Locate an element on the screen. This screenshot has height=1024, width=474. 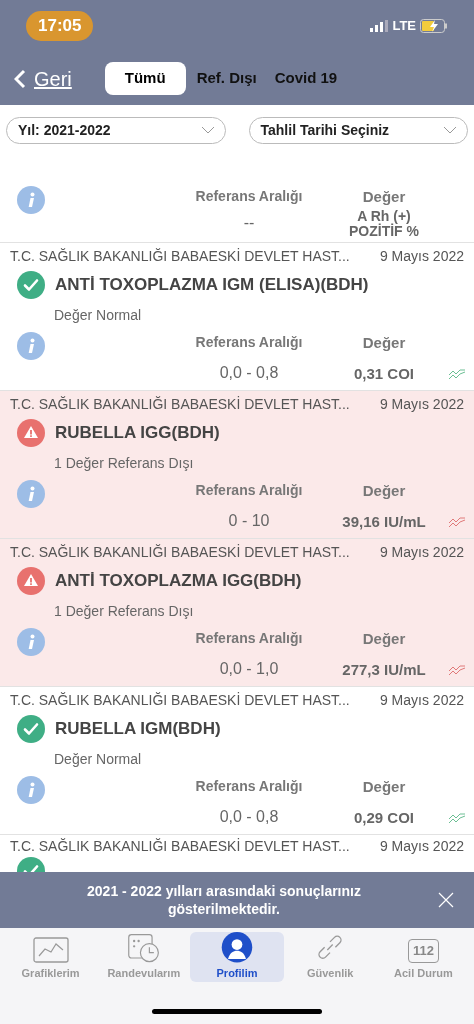
close-icon is located at coordinates (446, 900).